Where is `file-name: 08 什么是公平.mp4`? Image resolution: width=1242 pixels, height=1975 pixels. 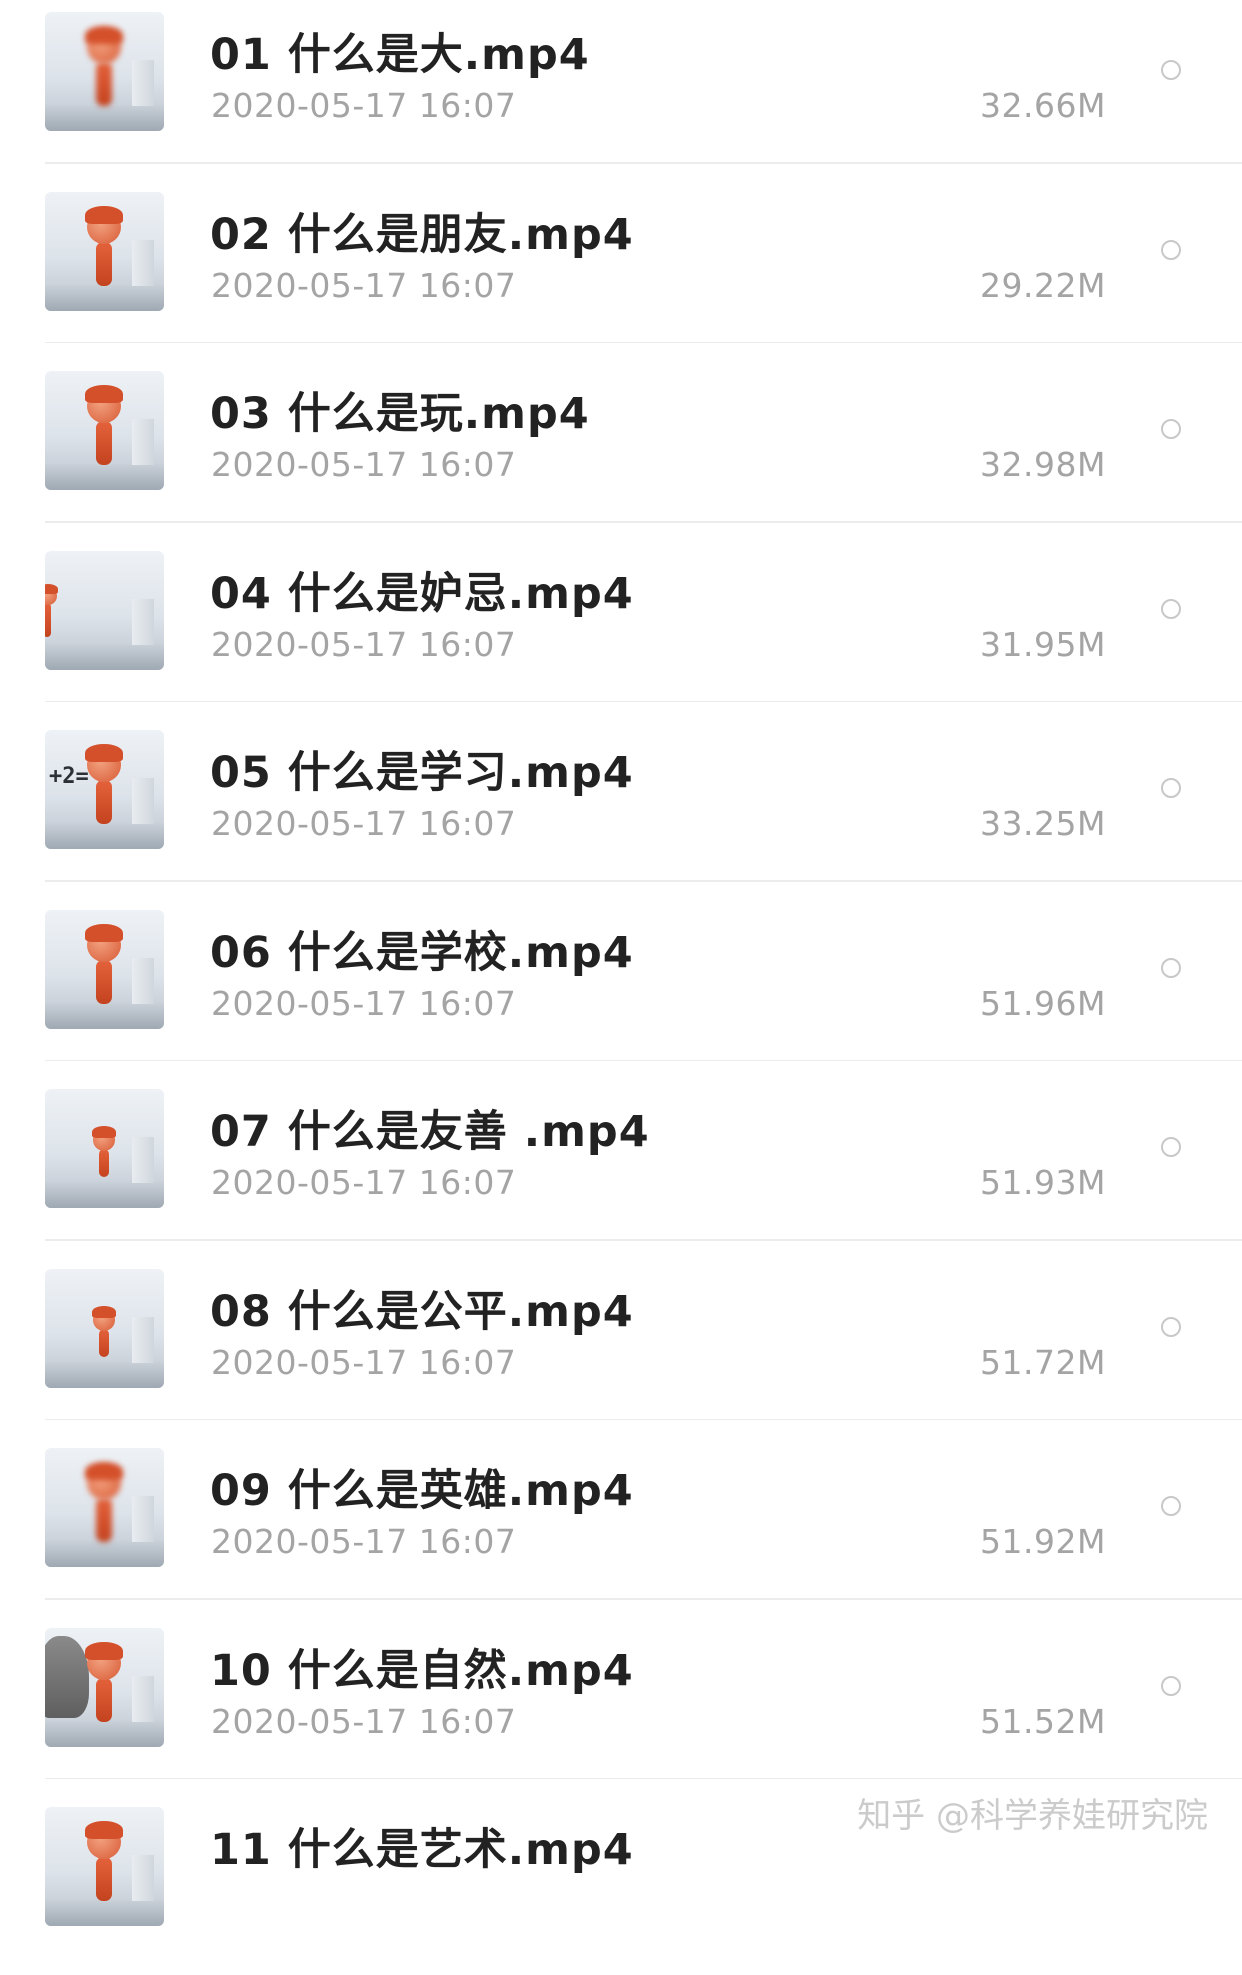
file-name: 08 什么是公平.mp4 is located at coordinates (422, 1311).